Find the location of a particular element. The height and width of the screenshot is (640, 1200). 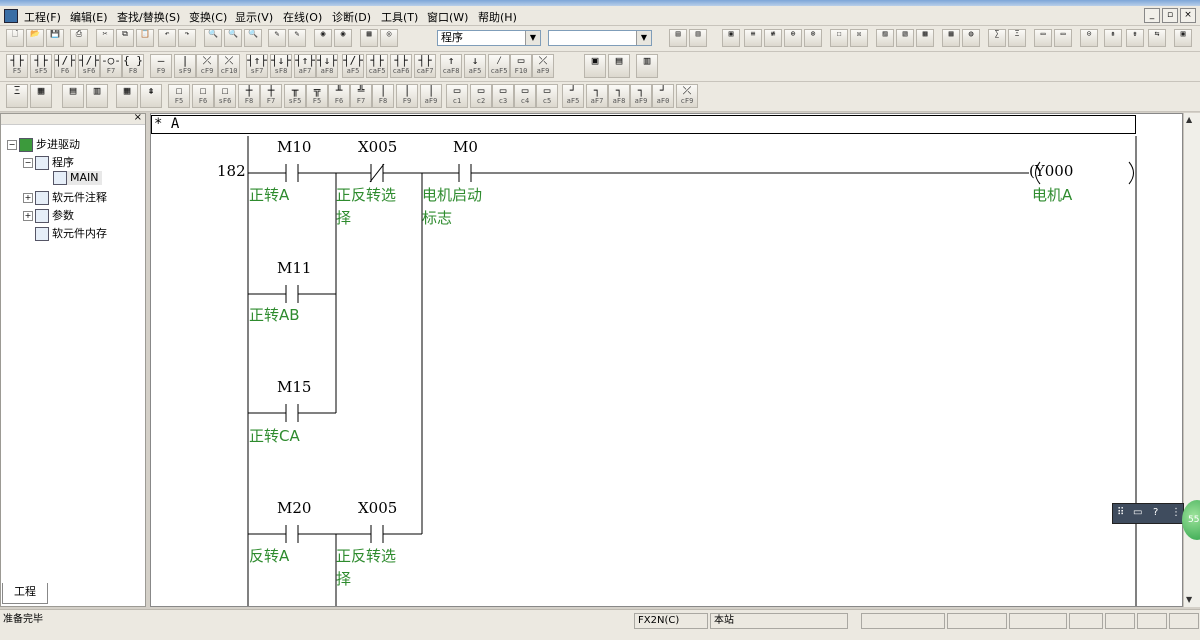

line-delete-icon: ⤫ aF9 is located at coordinates (543, 66).